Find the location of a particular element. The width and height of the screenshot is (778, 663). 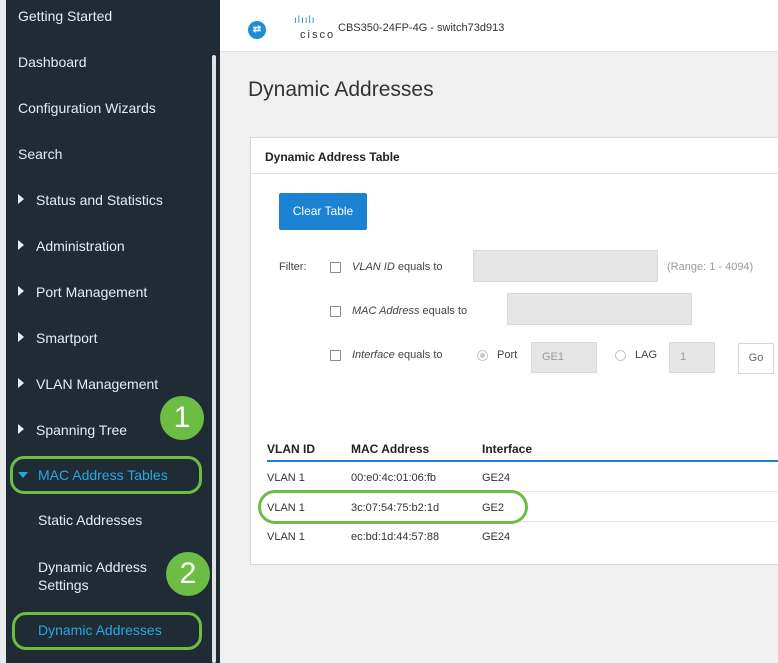

sidebar-item-configuration-wizards: Configuration Wizards is located at coordinates (87, 108).